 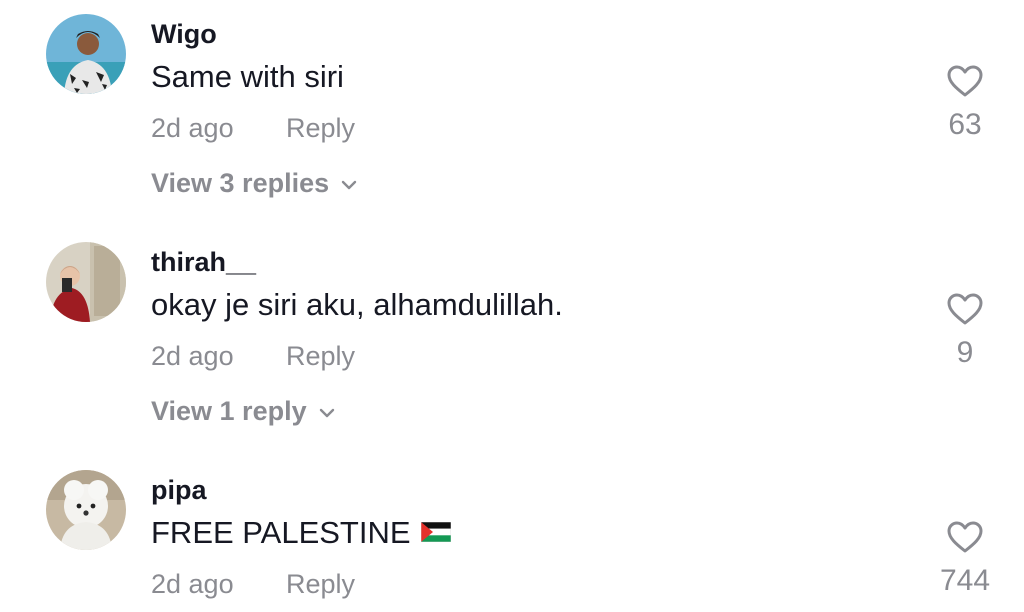 What do you see at coordinates (240, 183) in the screenshot?
I see `view-replies-label: View 3 replies` at bounding box center [240, 183].